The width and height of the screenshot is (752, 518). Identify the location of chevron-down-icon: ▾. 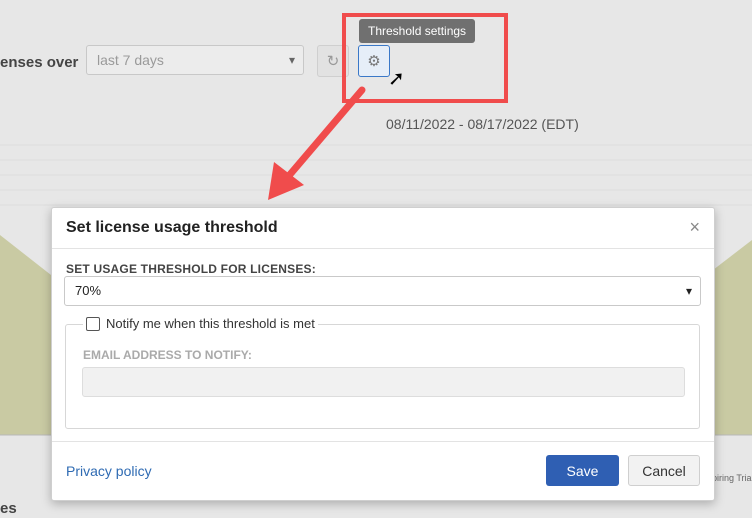
(688, 291).